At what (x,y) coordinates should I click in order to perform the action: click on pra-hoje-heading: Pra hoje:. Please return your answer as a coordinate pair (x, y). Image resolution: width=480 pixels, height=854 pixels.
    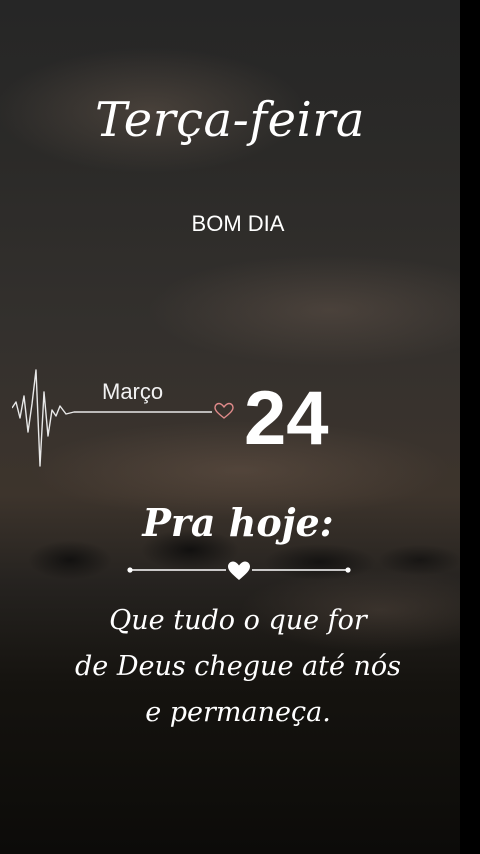
    Looking at the image, I should click on (238, 522).